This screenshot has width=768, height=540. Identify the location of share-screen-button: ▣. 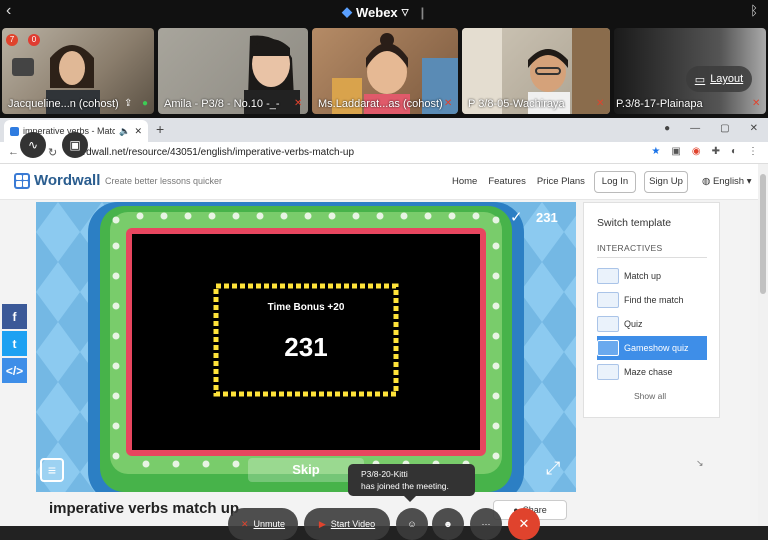
(75, 145).